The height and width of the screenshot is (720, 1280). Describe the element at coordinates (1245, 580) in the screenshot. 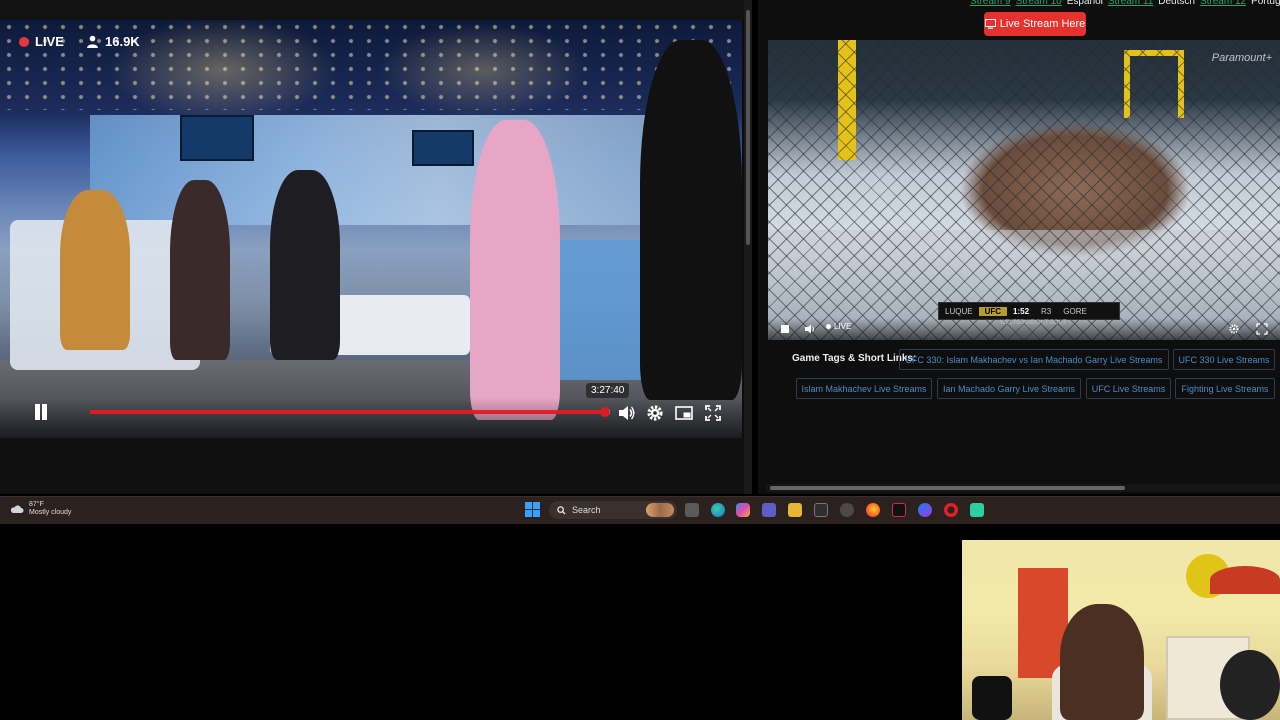

I see `umbrella` at that location.